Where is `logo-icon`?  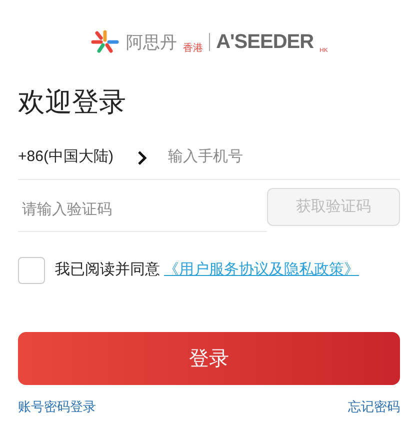 logo-icon is located at coordinates (105, 42).